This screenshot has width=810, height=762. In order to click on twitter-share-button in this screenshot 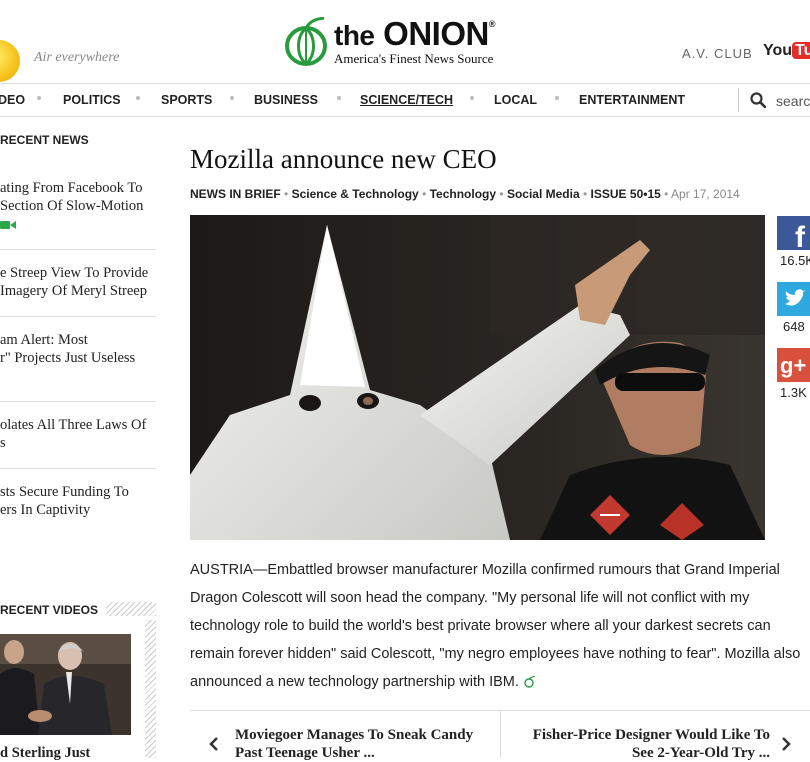, I will do `click(793, 299)`.